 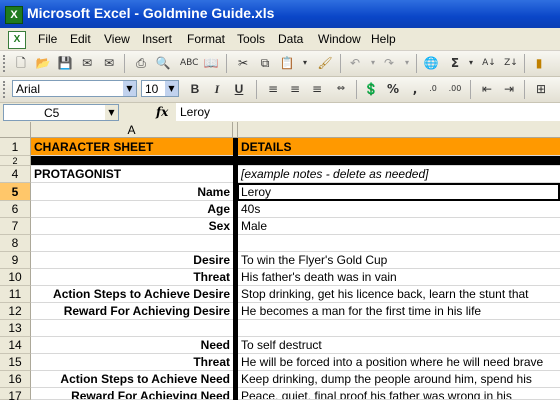 I want to click on increase-decimal-icon: .0, so click(x=433, y=89).